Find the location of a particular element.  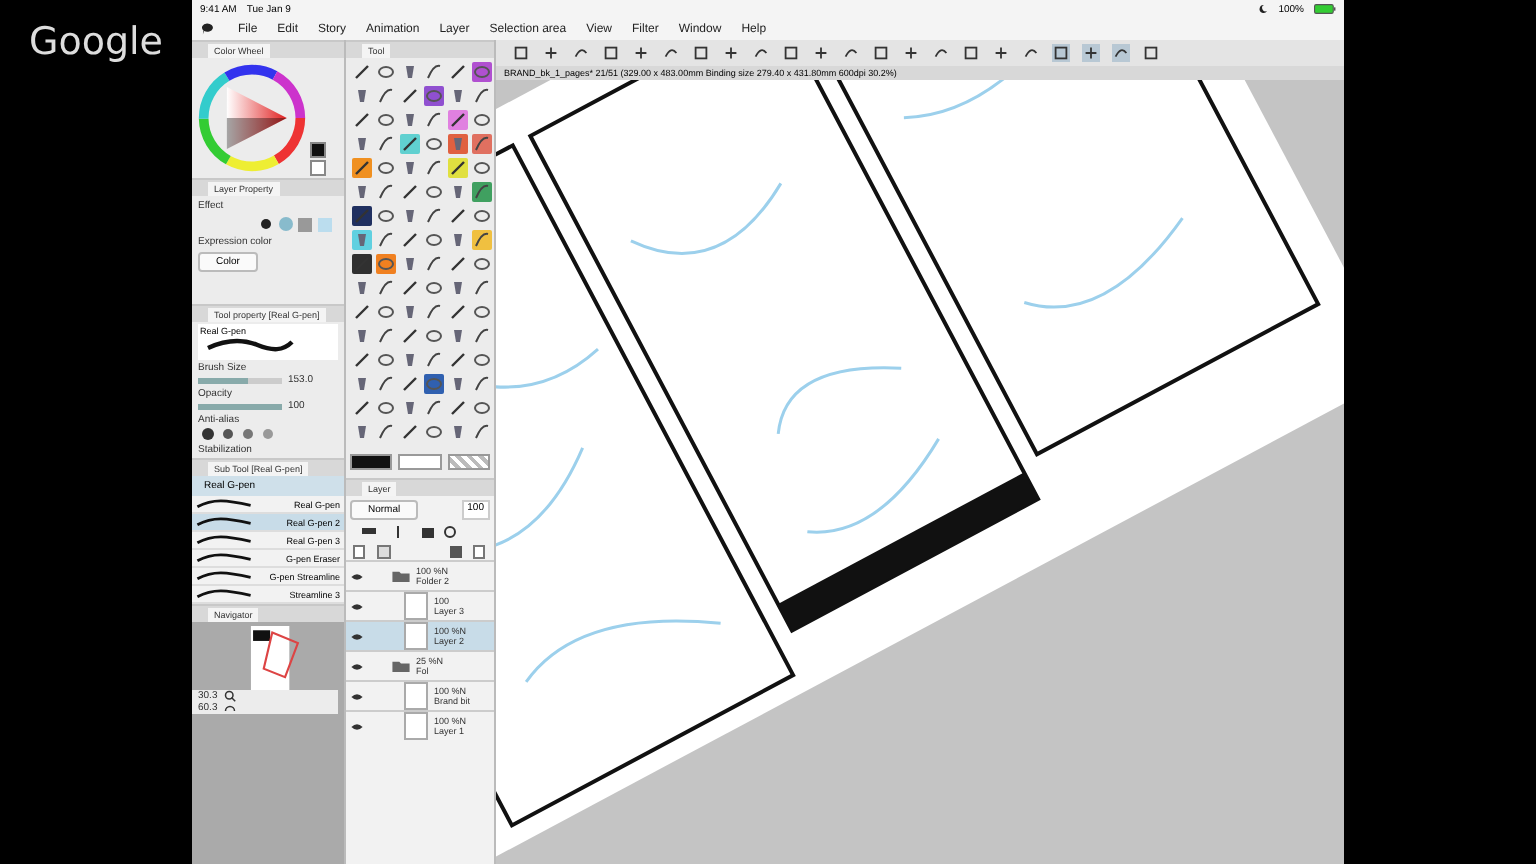

main-color-box is located at coordinates (371, 462).